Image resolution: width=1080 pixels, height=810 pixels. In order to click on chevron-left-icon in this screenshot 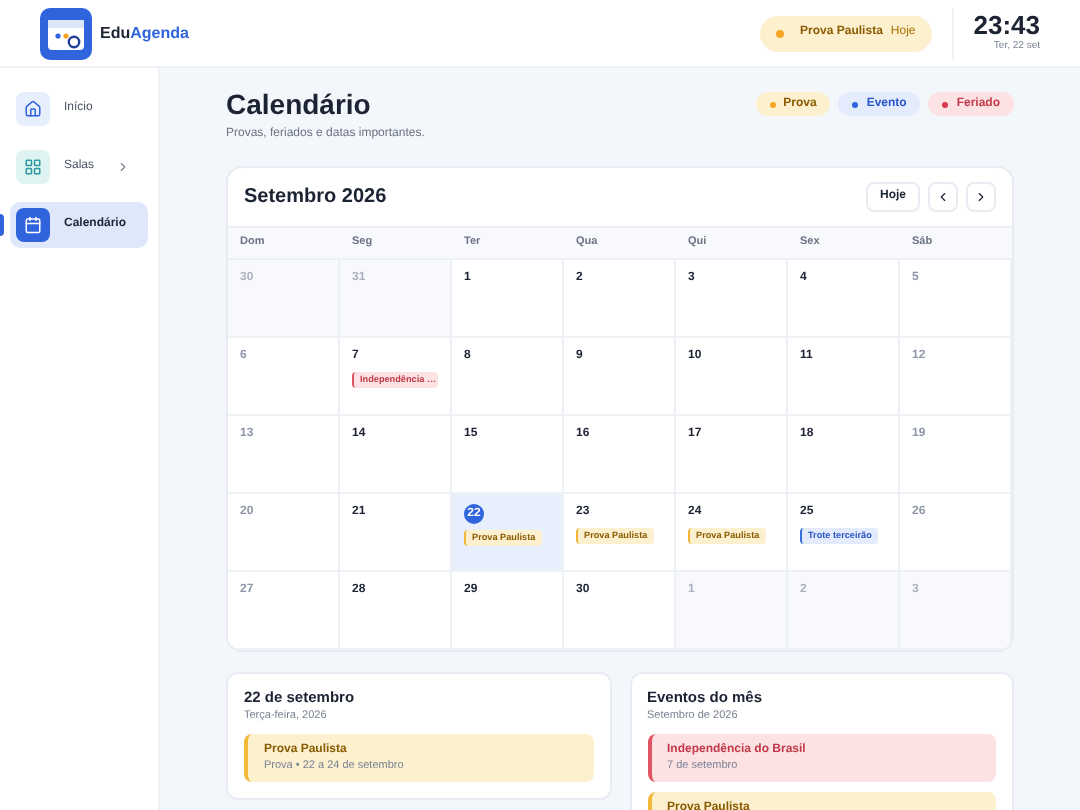, I will do `click(943, 197)`.